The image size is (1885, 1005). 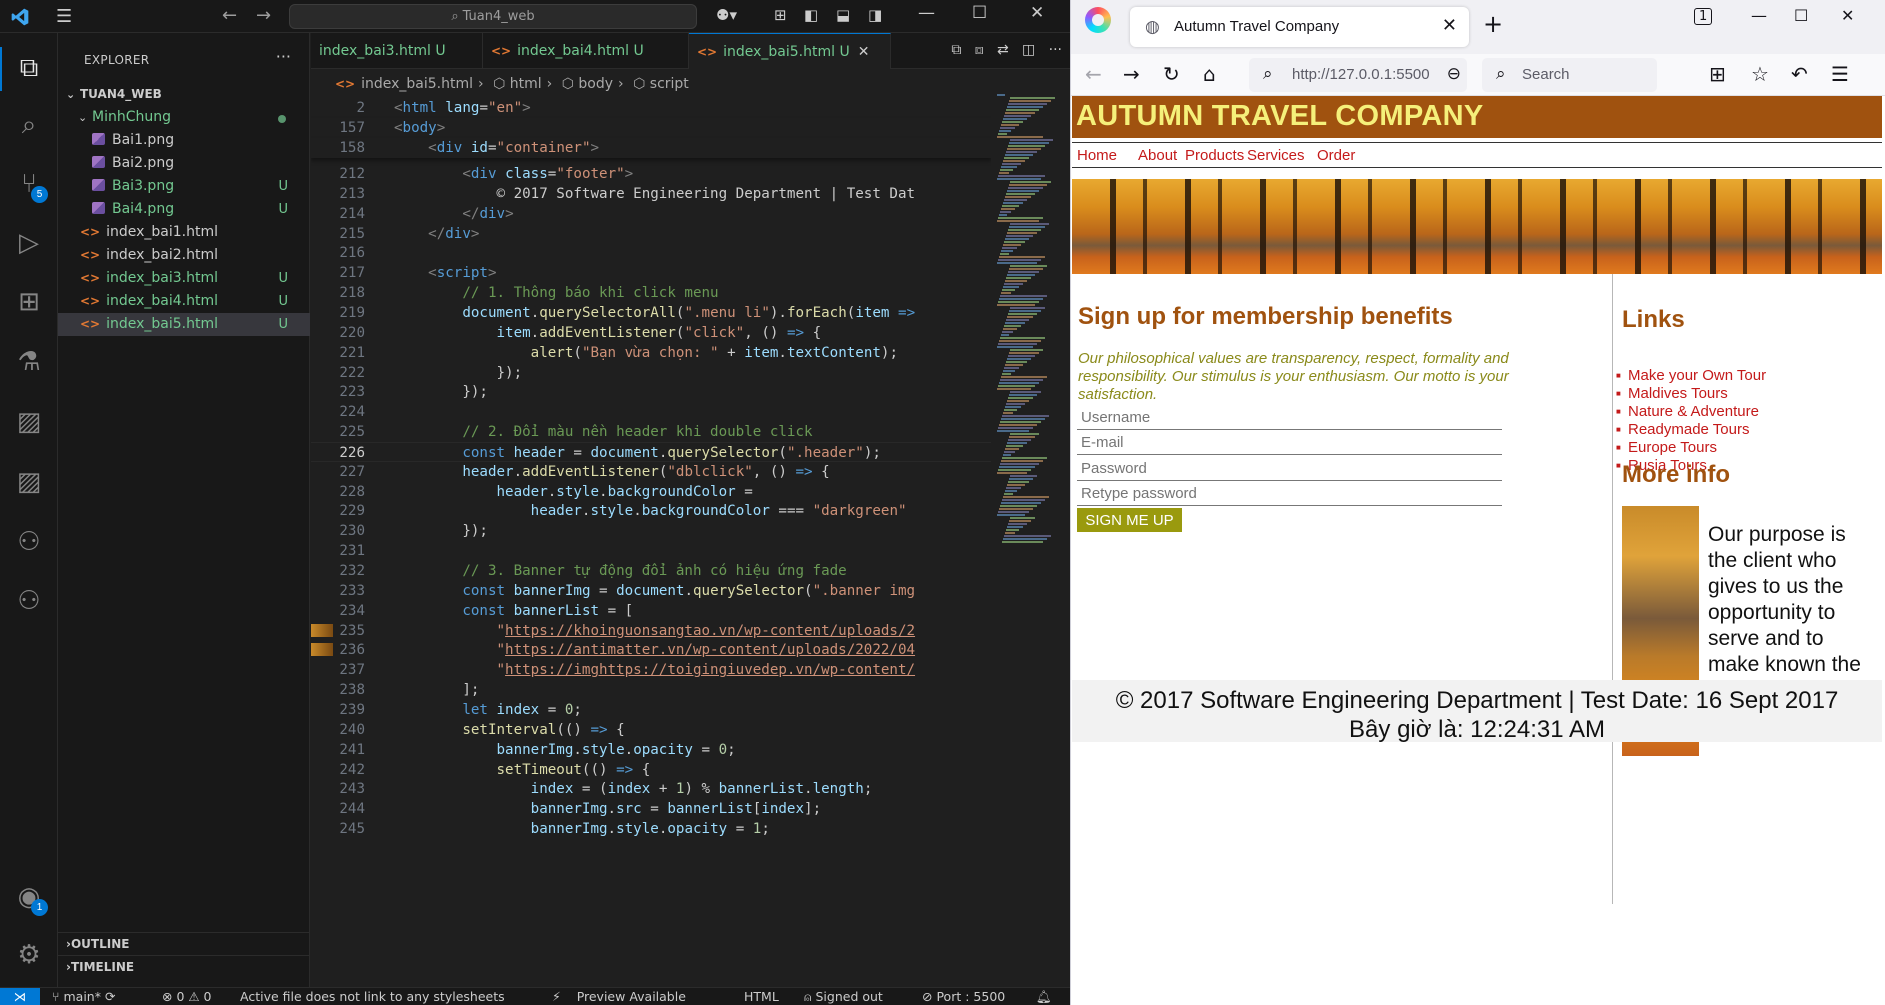 I want to click on open-preview-icon: ⧉, so click(x=956, y=50).